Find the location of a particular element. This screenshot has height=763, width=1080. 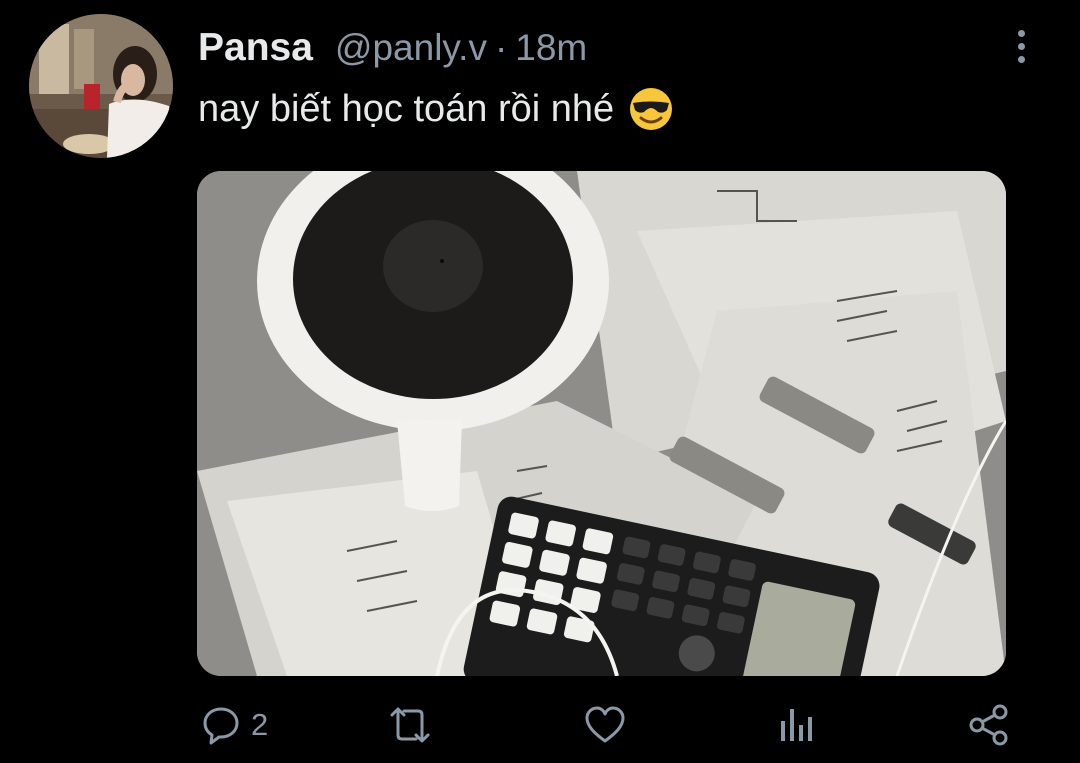

analytics-icon is located at coordinates (796, 725).